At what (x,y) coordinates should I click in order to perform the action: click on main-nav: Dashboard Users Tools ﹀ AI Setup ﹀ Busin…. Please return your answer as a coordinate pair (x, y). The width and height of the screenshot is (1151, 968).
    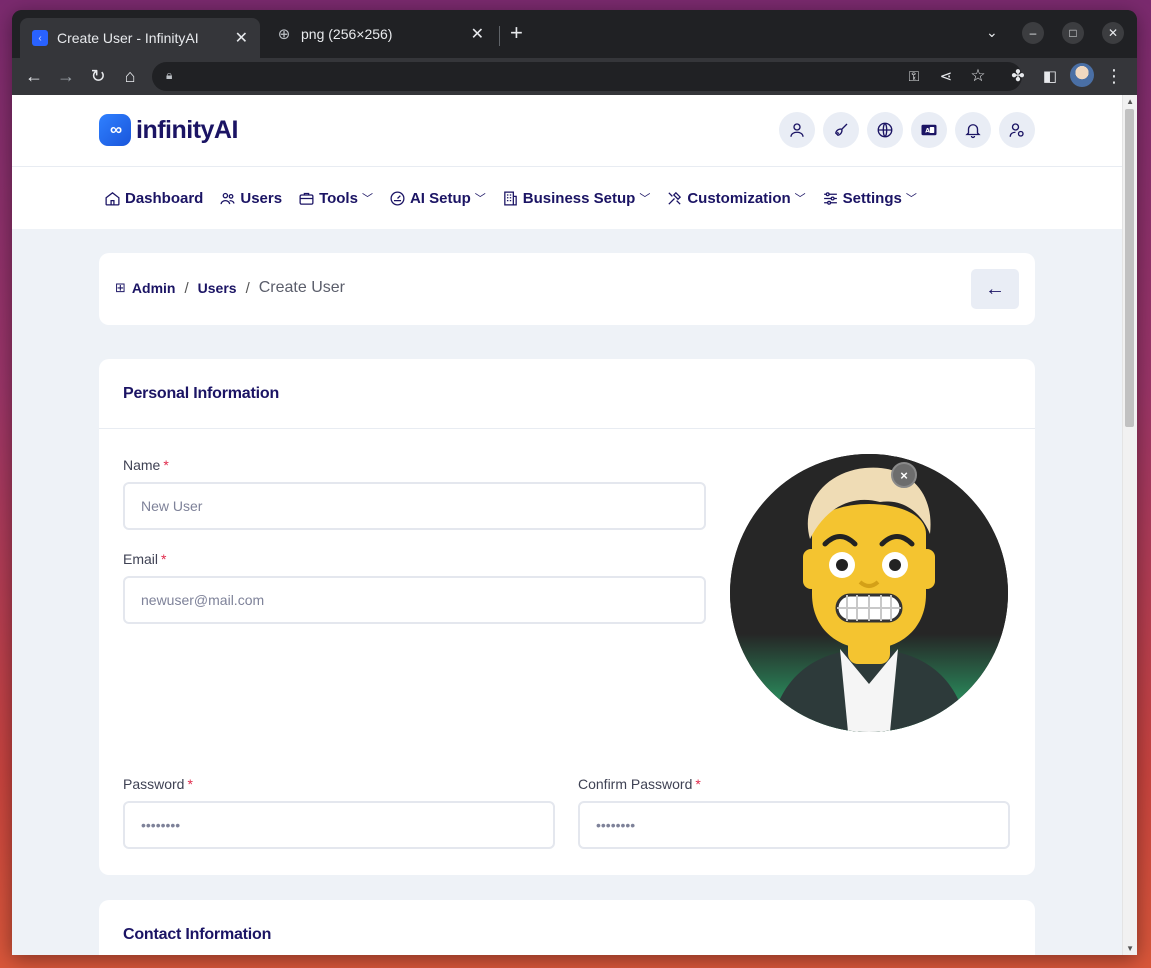
    Looking at the image, I should click on (518, 198).